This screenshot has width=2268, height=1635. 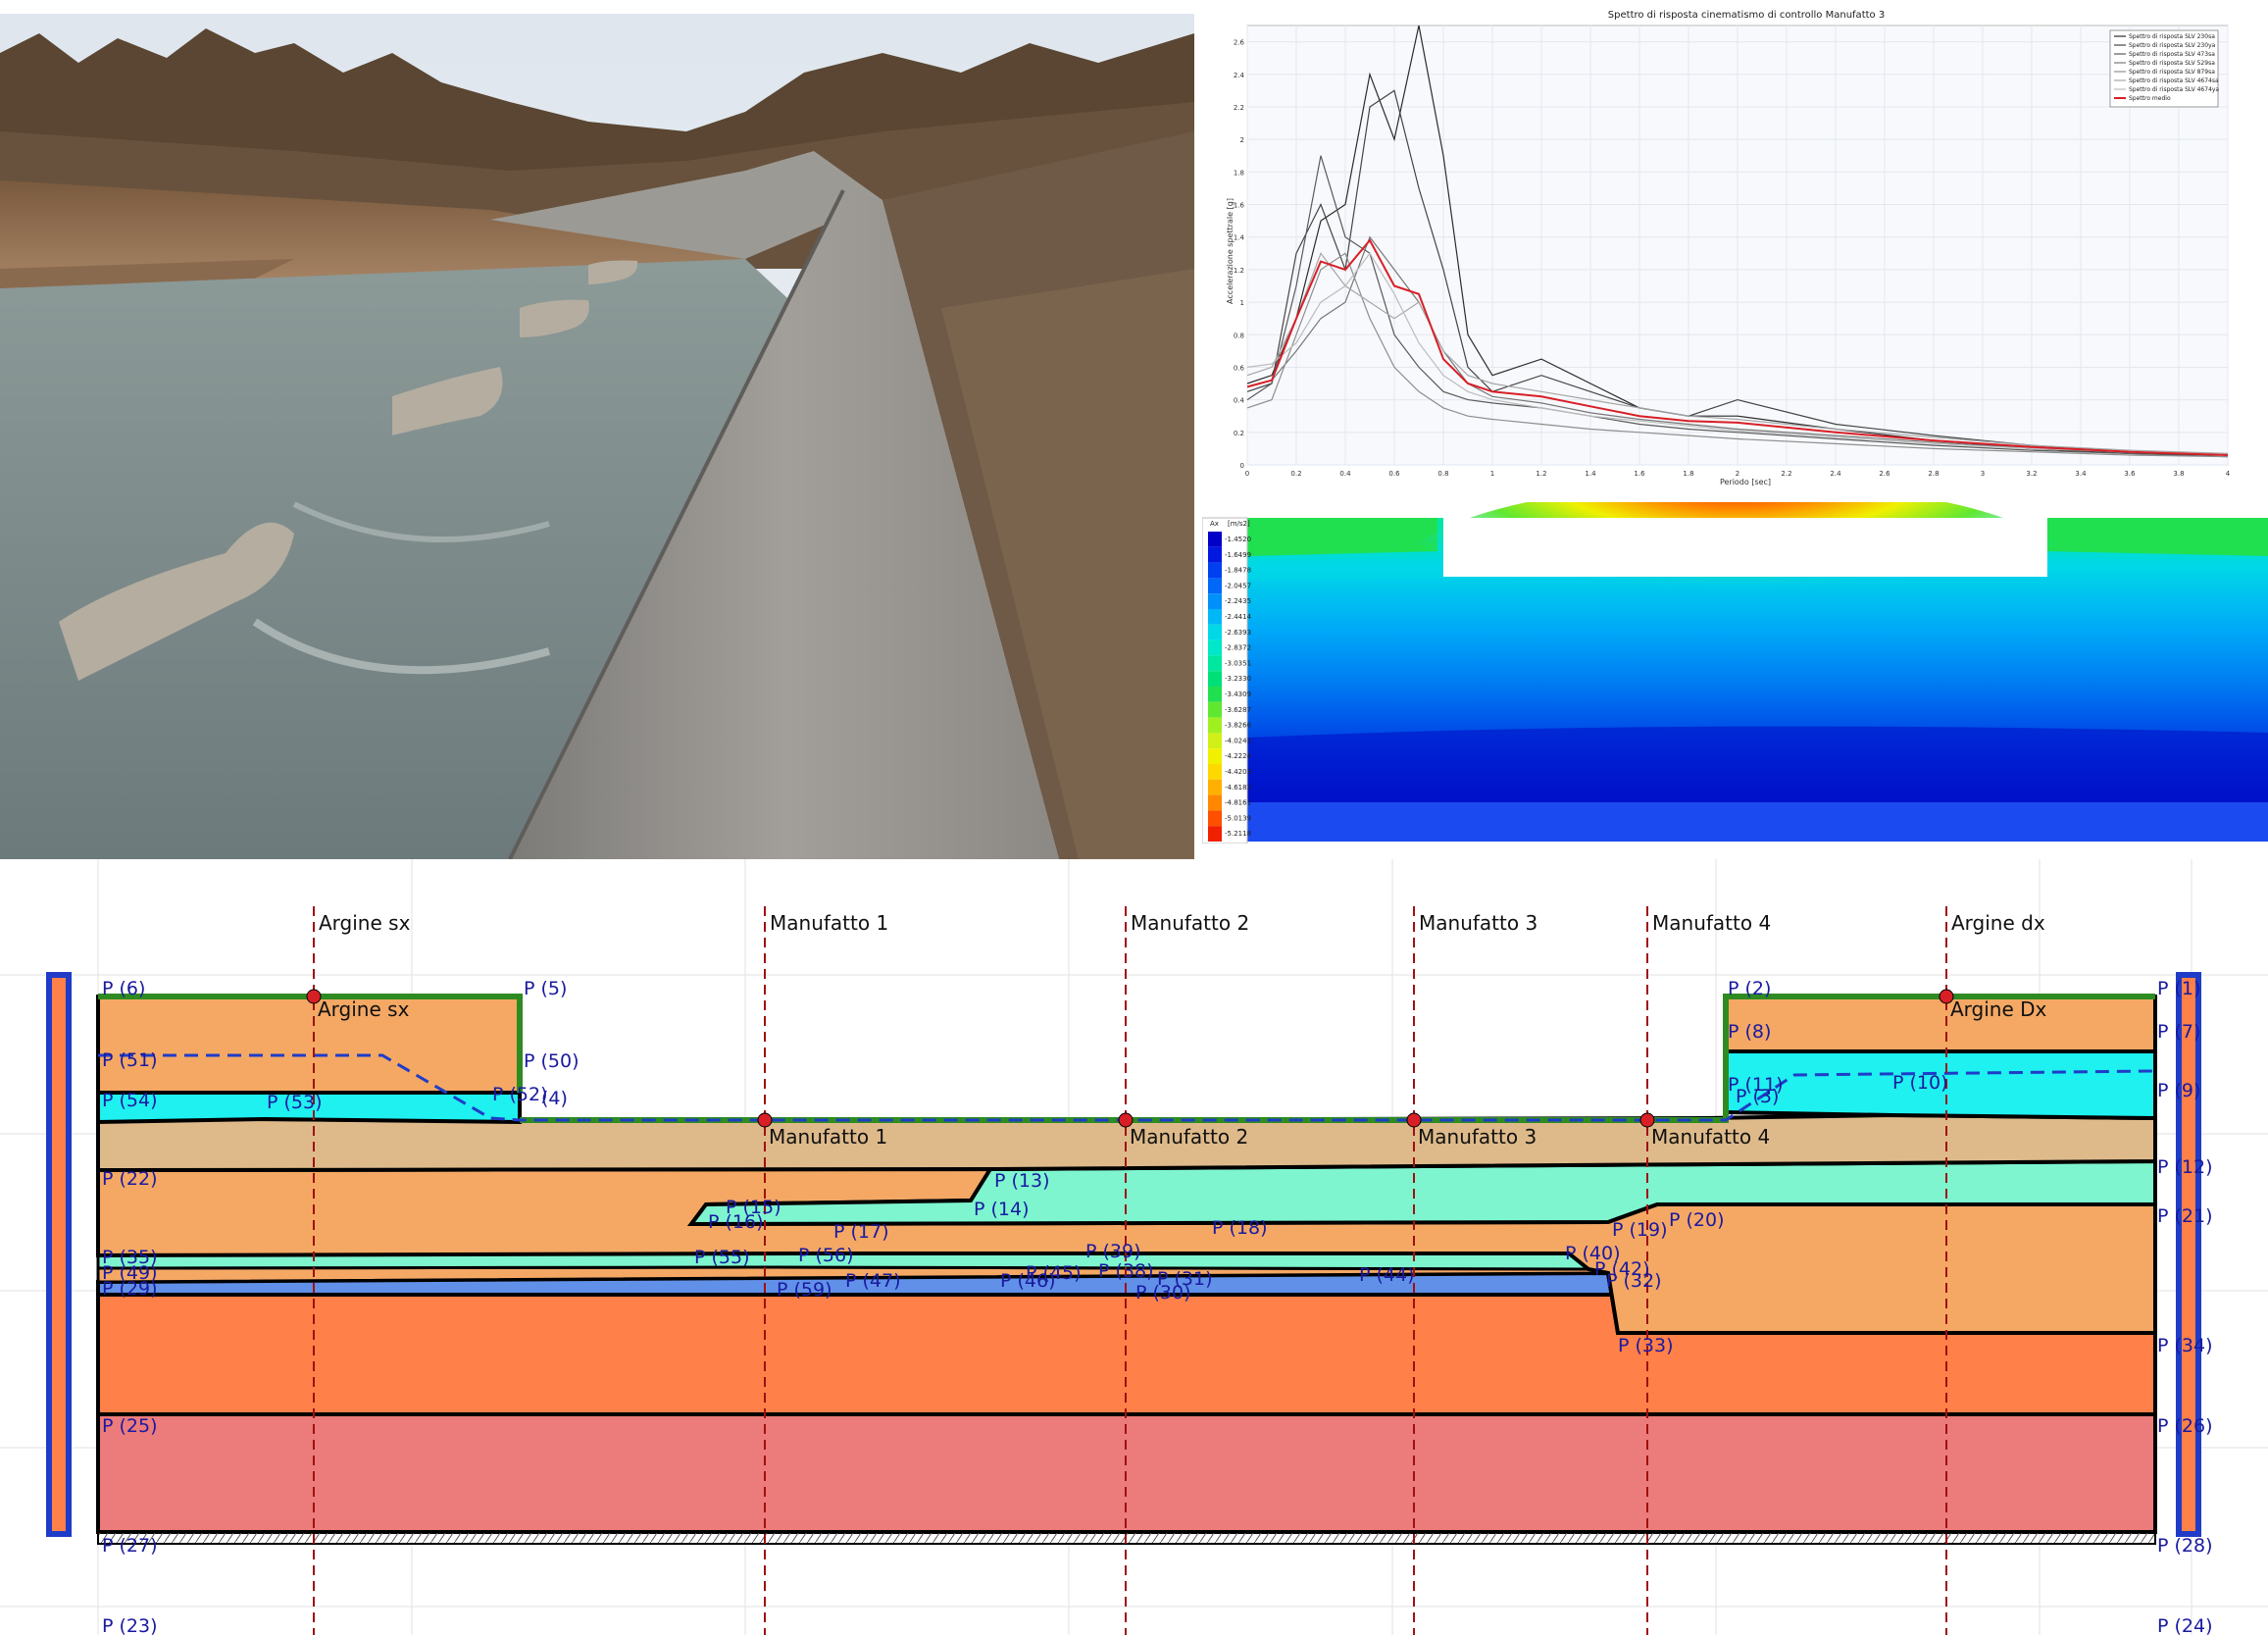 What do you see at coordinates (1737, 474) in the screenshot?
I see `x-tick-label: 2` at bounding box center [1737, 474].